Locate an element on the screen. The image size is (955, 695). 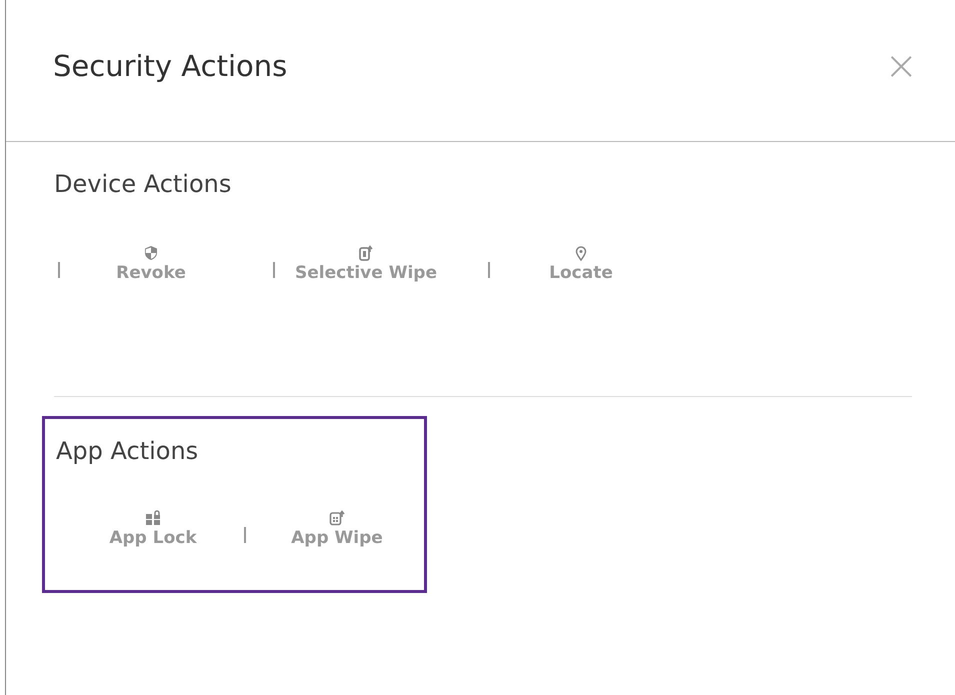
location-pin-icon is located at coordinates (581, 253).